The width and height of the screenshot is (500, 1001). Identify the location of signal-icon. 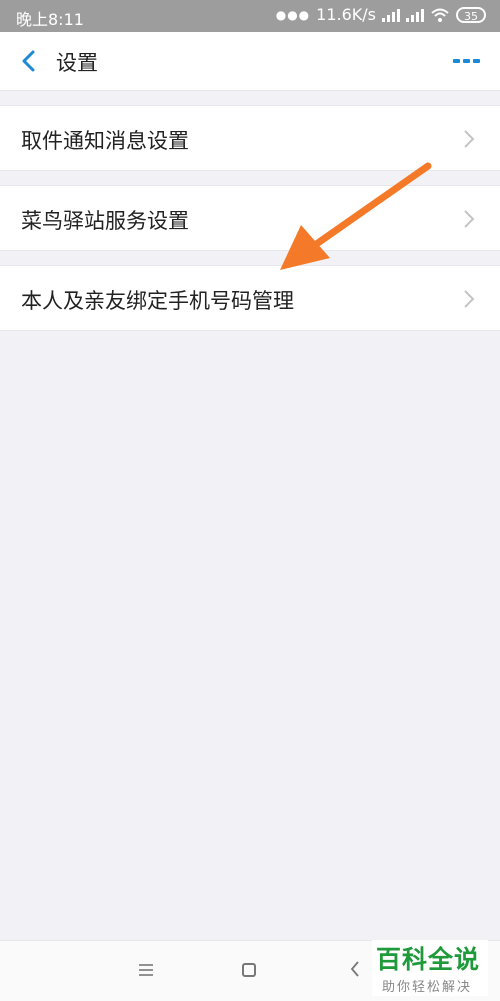
(391, 15).